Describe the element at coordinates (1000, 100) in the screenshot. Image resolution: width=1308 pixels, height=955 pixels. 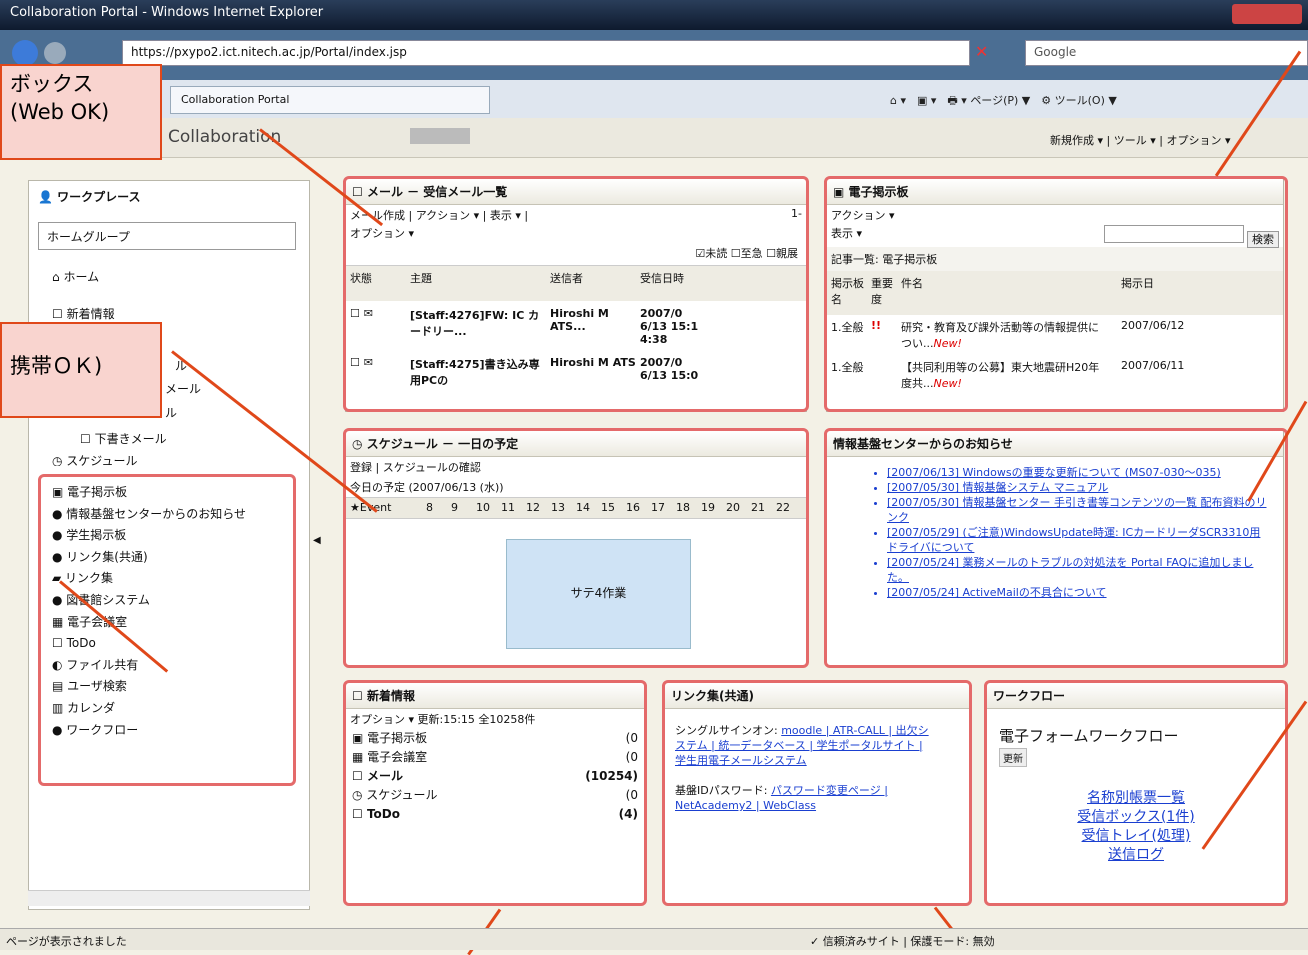
I see `page-menu: ページ(P) ▼` at that location.